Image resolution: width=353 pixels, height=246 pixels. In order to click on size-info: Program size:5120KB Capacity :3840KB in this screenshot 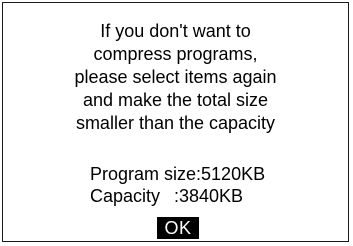, I will do `click(177, 185)`.